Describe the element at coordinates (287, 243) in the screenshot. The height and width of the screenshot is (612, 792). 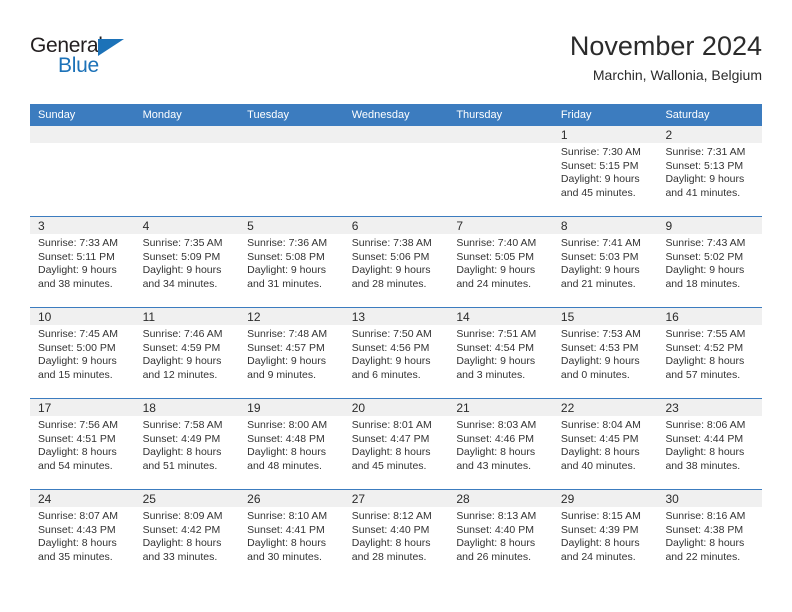
I see `sunrise-text: Sunrise: 7:36 AM` at that location.